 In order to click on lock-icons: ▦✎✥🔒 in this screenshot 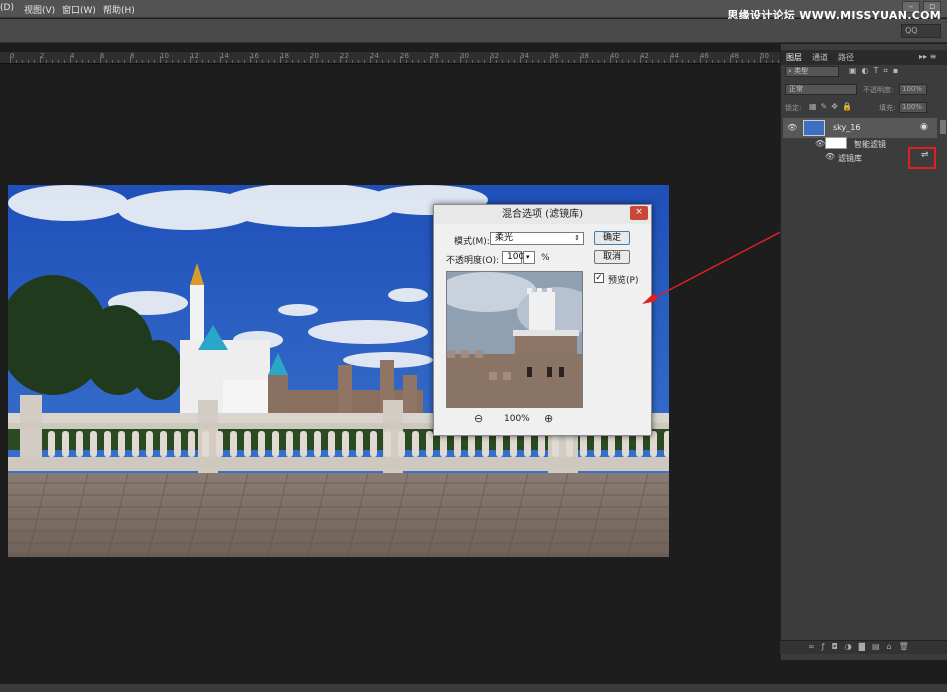, I will do `click(832, 106)`.